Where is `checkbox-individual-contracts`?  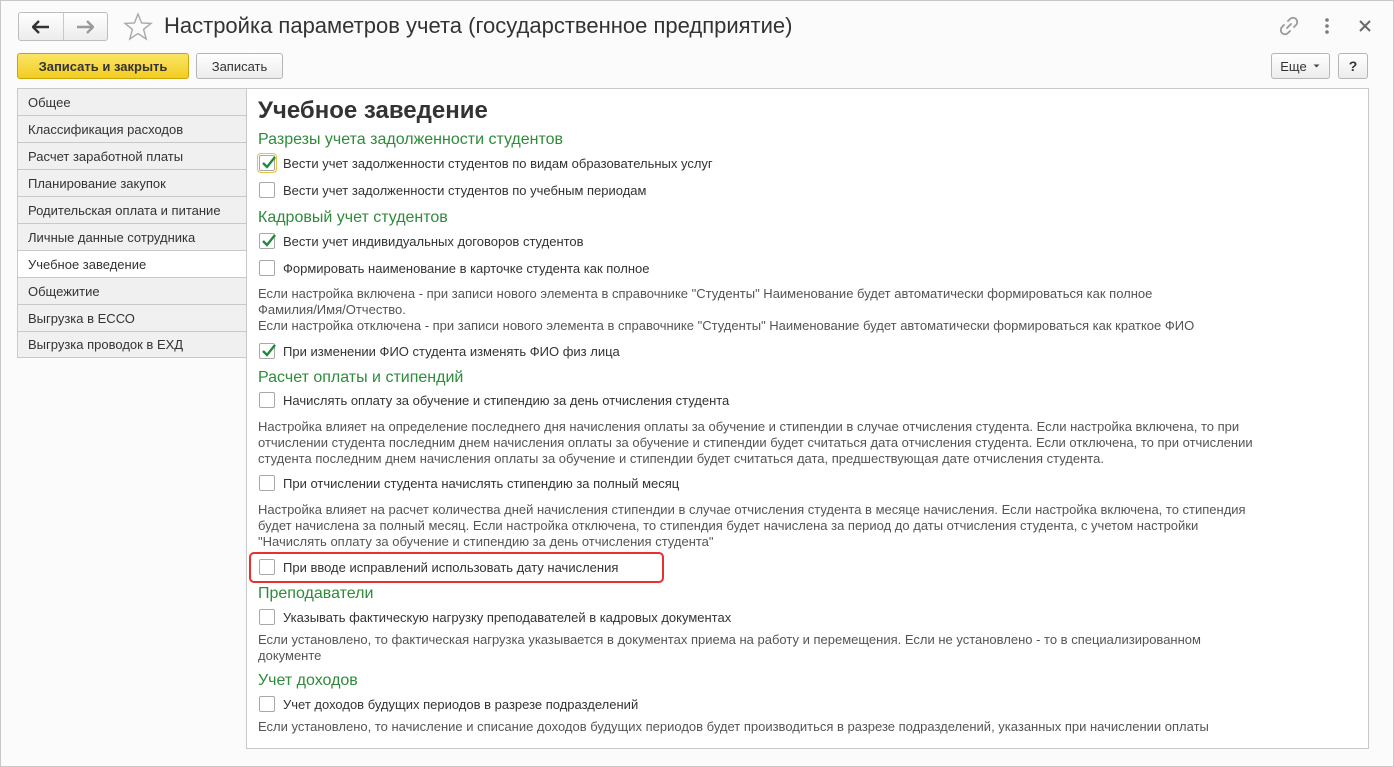 checkbox-individual-contracts is located at coordinates (267, 241).